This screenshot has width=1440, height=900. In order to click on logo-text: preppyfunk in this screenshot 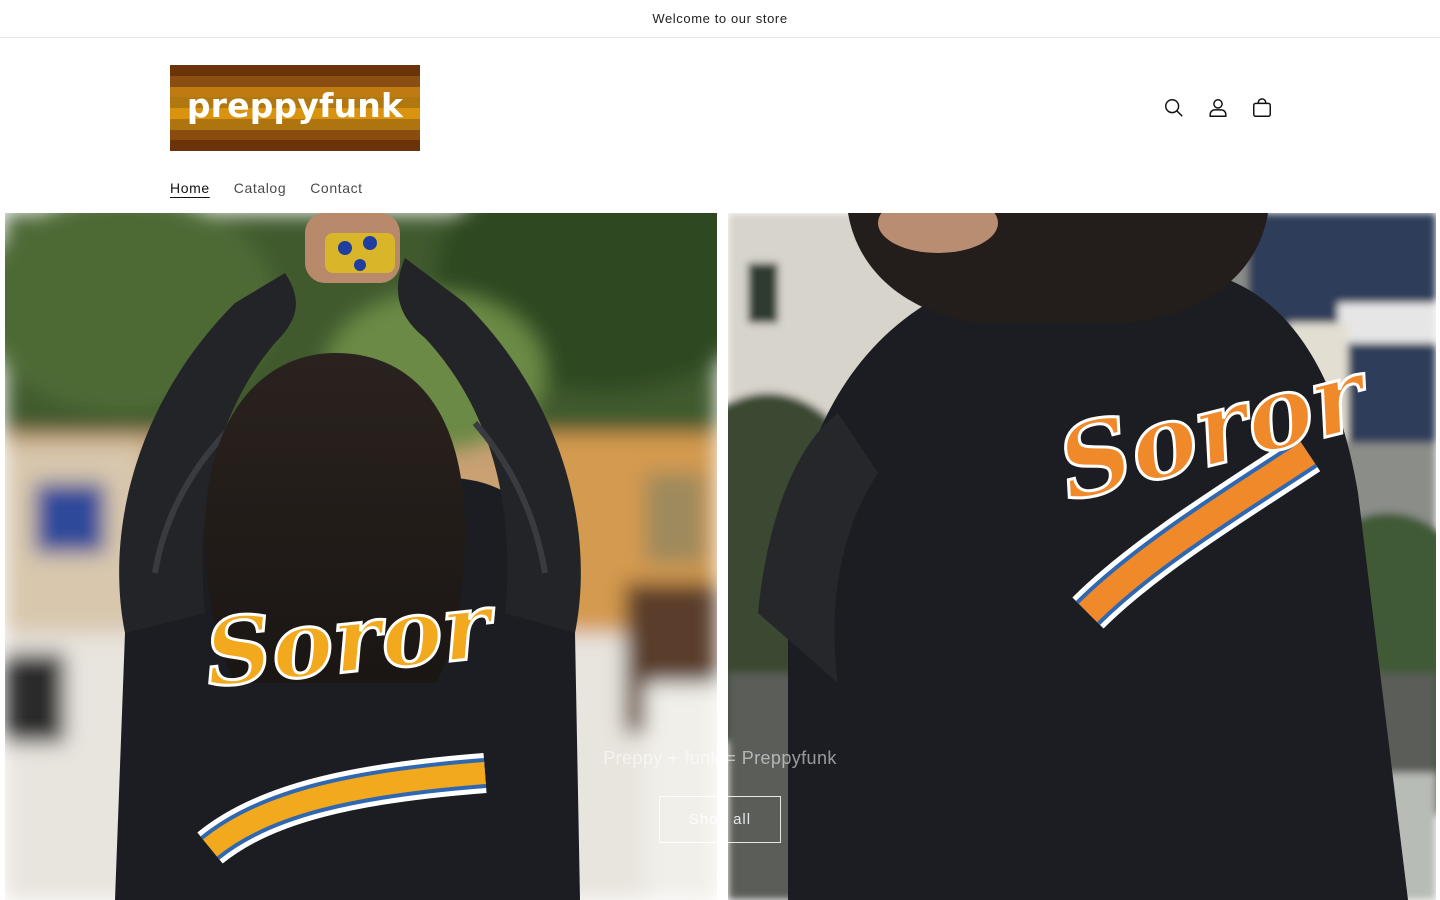, I will do `click(295, 105)`.